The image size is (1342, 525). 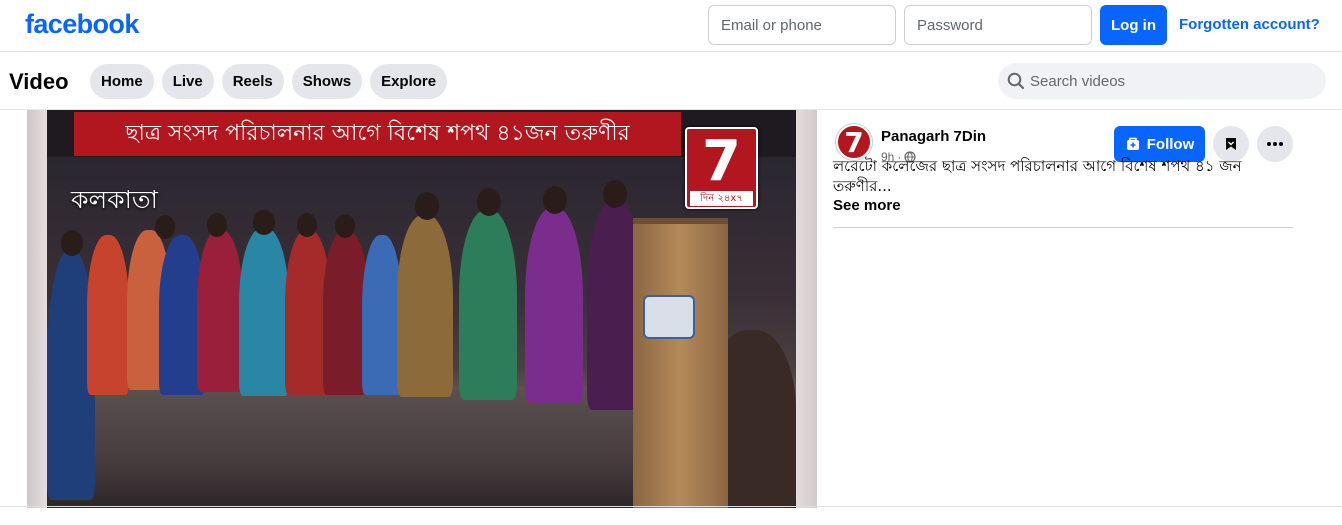 I want to click on email-input, so click(x=802, y=25).